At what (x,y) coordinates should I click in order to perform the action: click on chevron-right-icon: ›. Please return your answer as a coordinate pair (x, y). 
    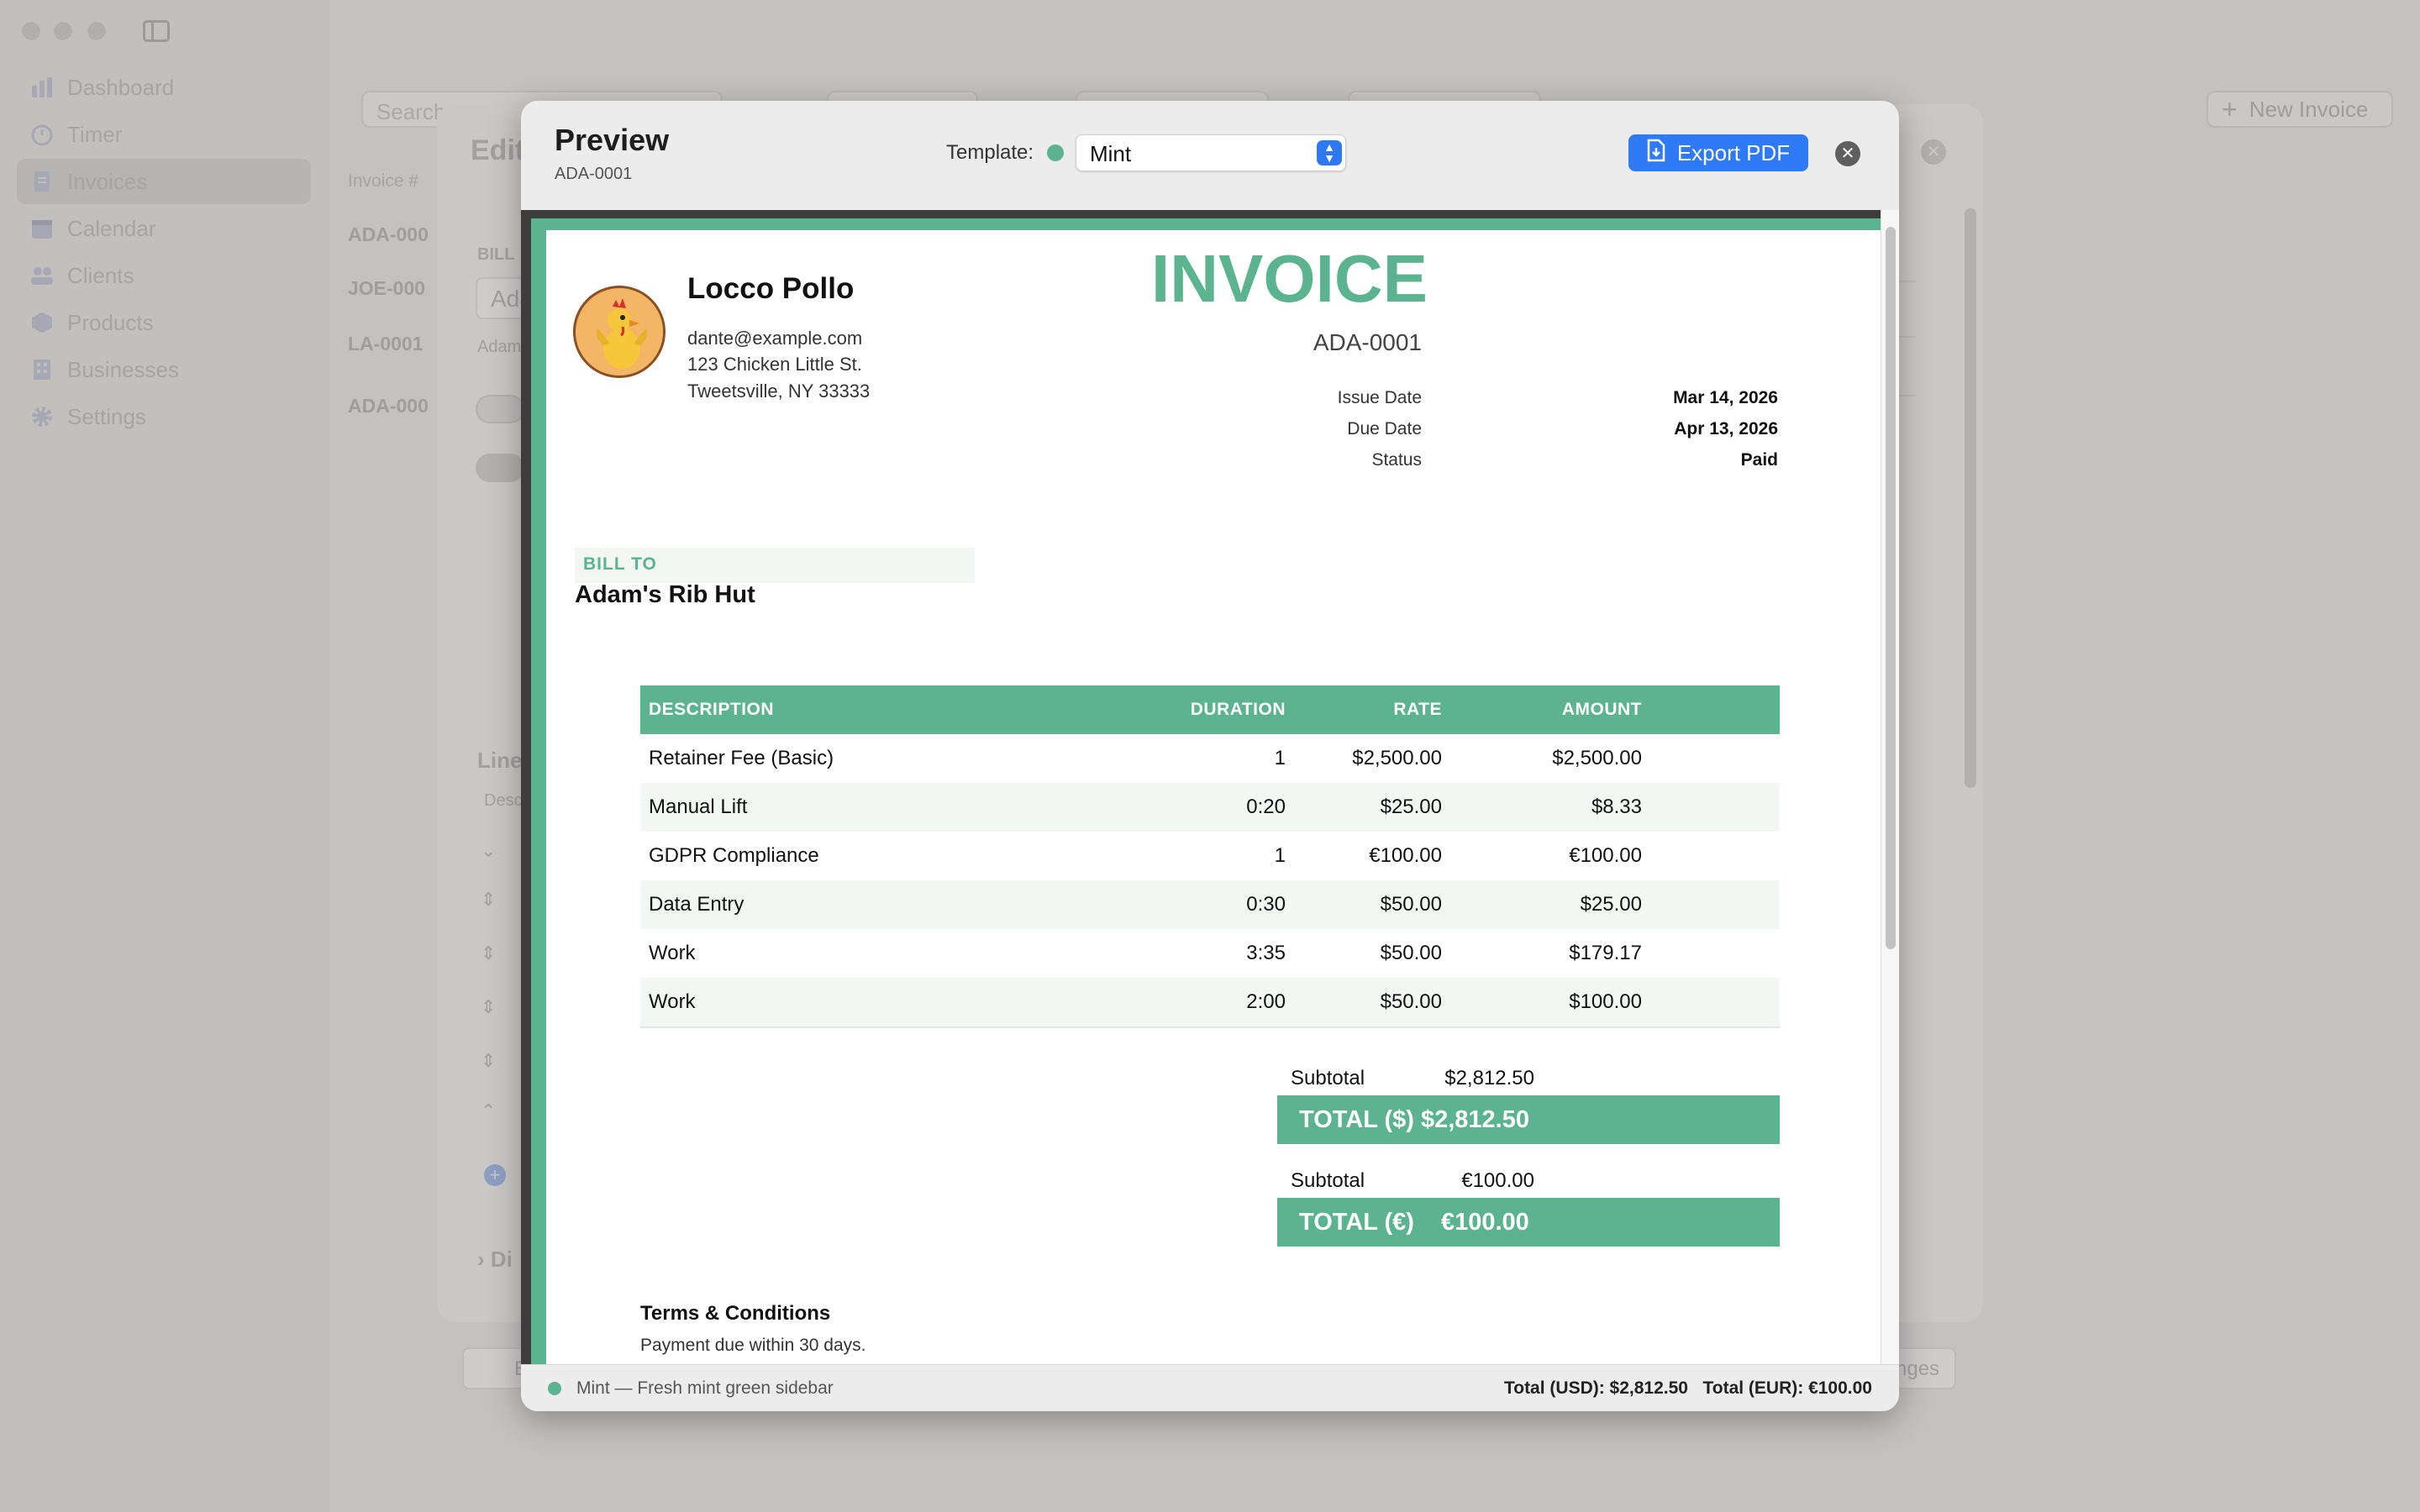
    Looking at the image, I should click on (484, 1259).